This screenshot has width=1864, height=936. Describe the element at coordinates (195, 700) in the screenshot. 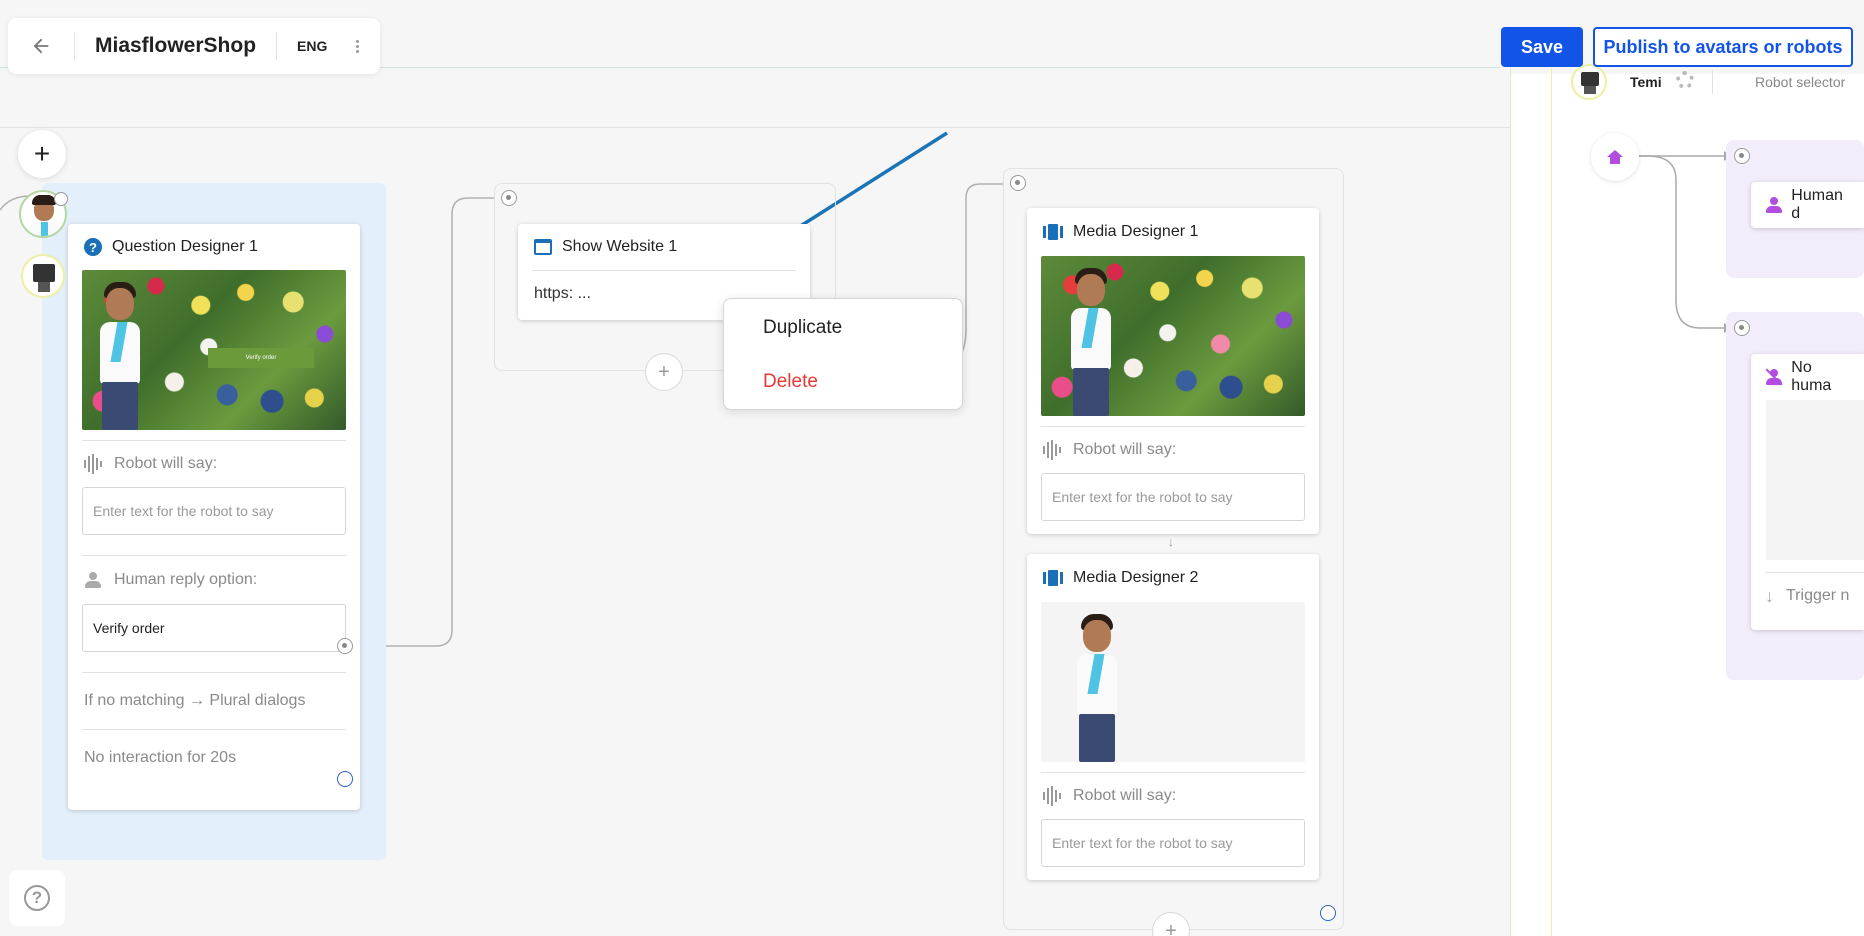

I see `no-match-text: If no matching → Plural dialogs` at that location.